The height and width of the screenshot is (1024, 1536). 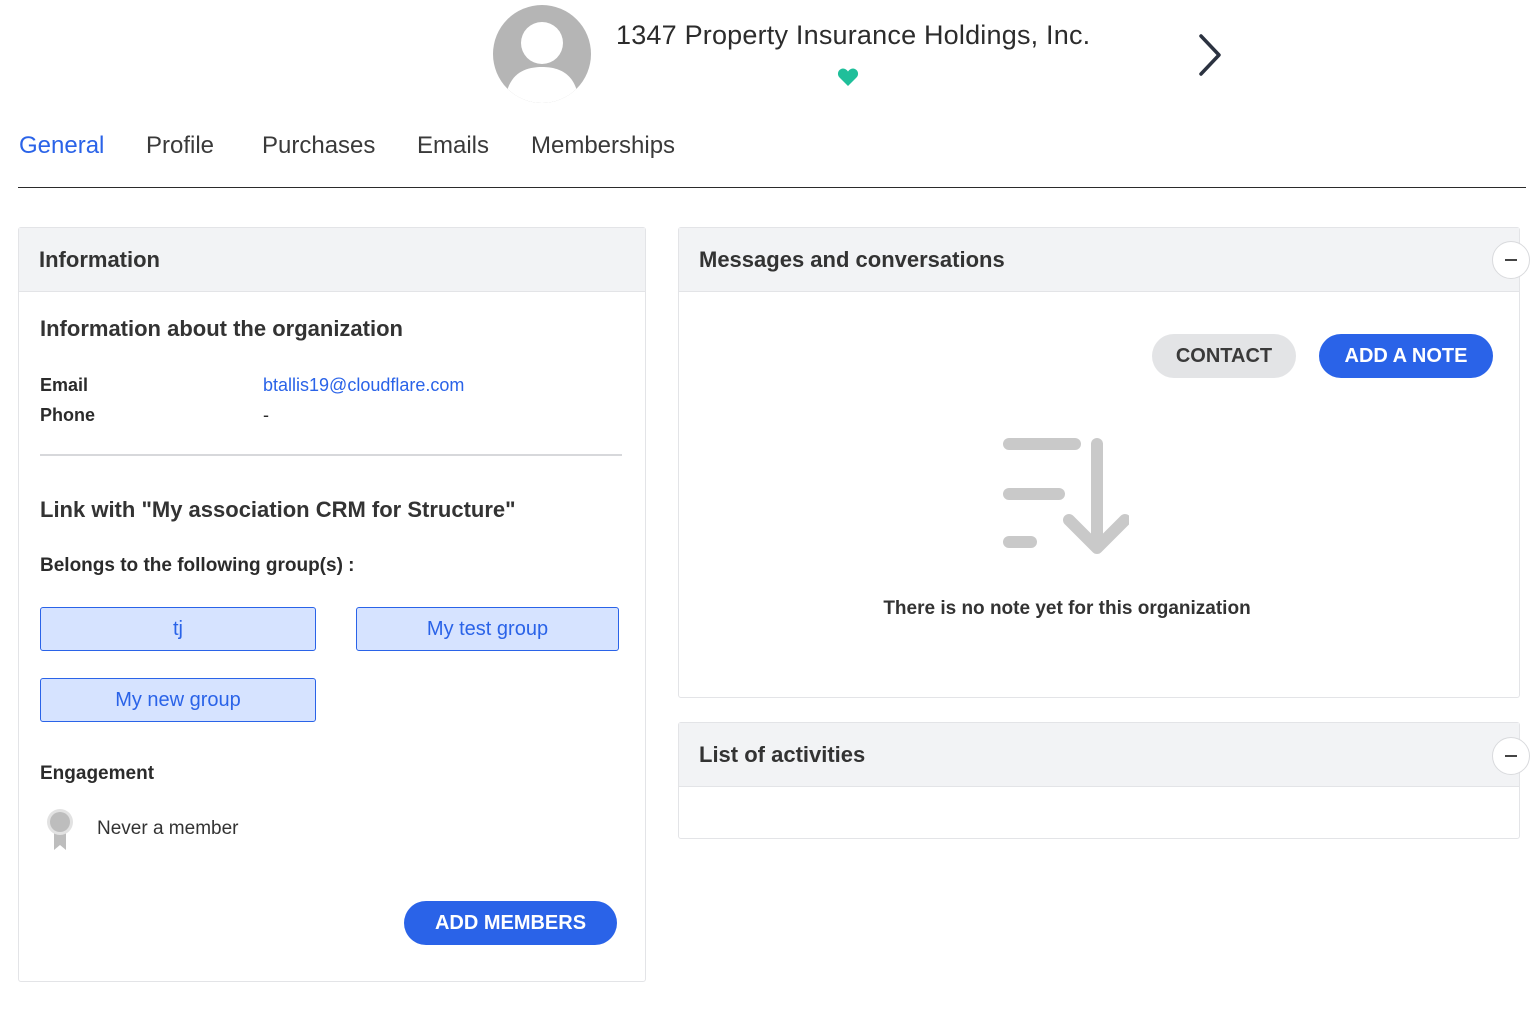 I want to click on tab-profile: Profile, so click(x=180, y=146).